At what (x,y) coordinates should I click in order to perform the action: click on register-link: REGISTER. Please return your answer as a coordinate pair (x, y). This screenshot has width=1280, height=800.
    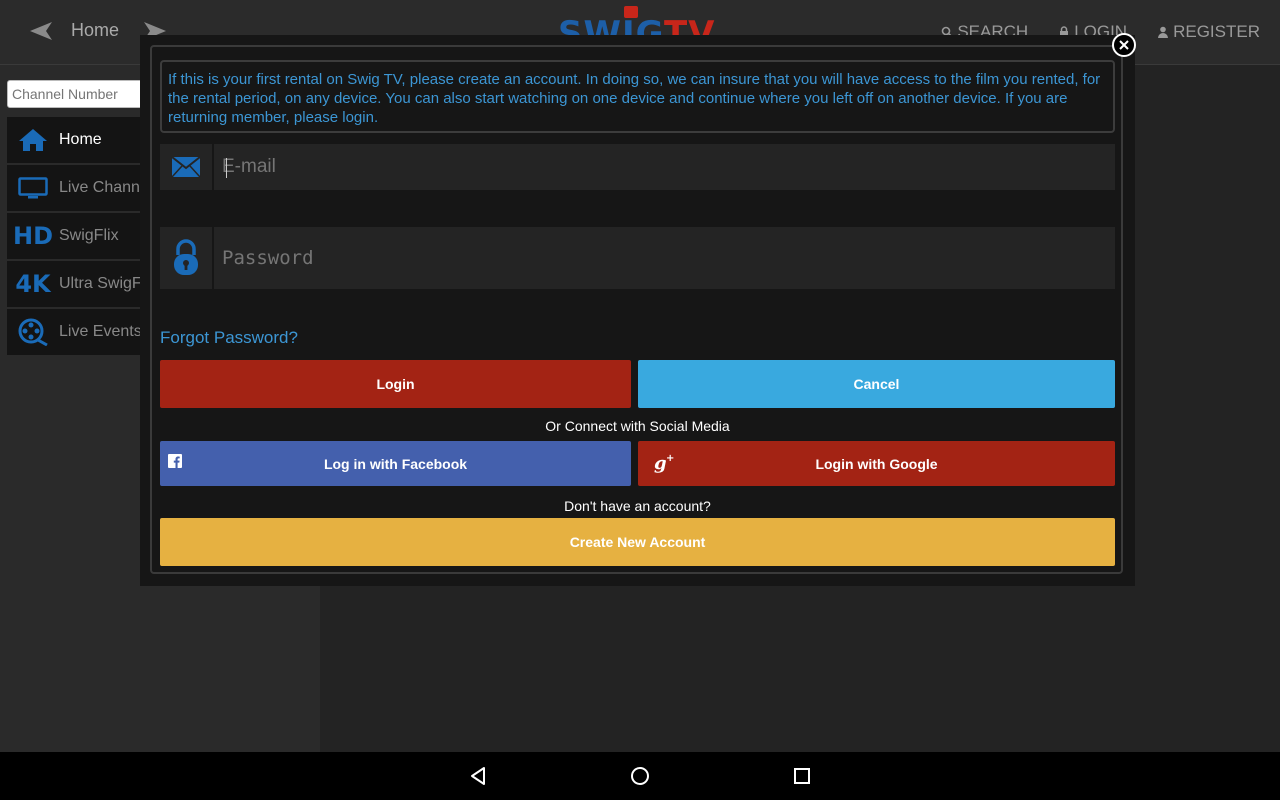
    Looking at the image, I should click on (1208, 32).